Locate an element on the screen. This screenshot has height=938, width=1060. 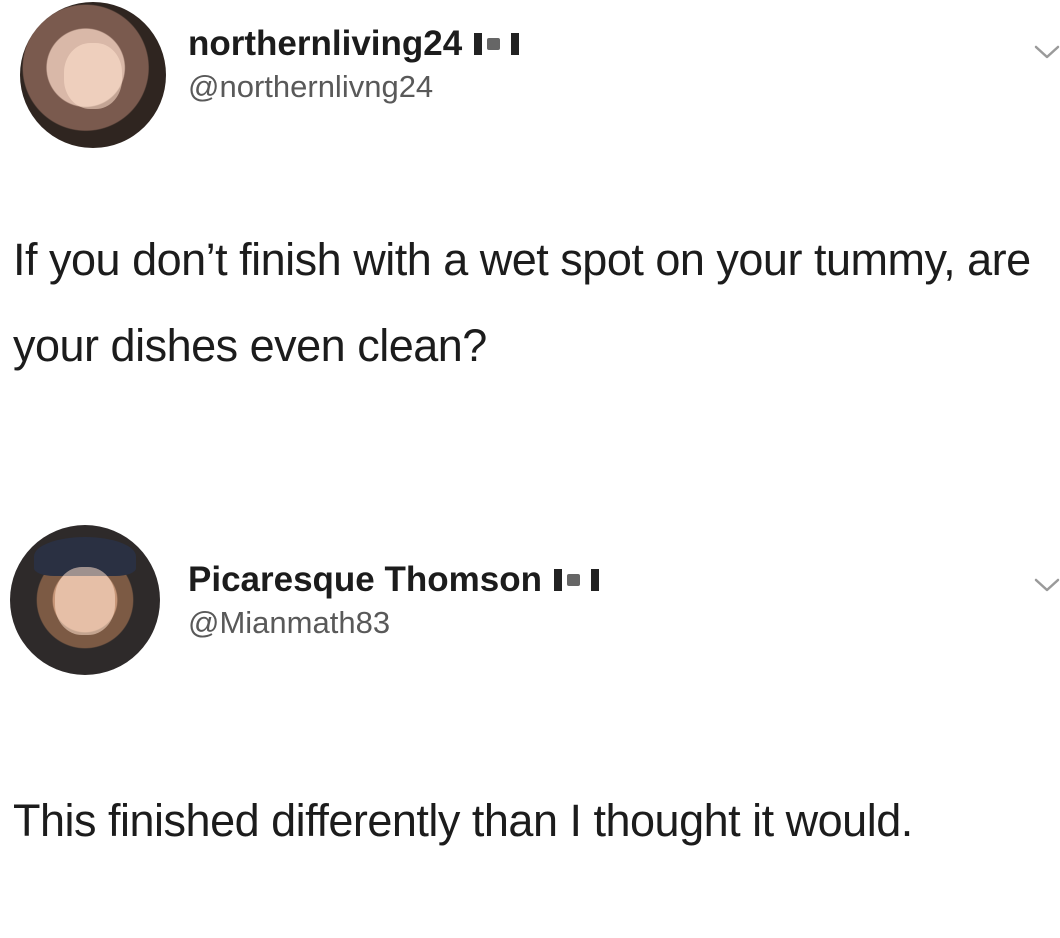
user-handle: @northernlivng24 is located at coordinates (353, 87).